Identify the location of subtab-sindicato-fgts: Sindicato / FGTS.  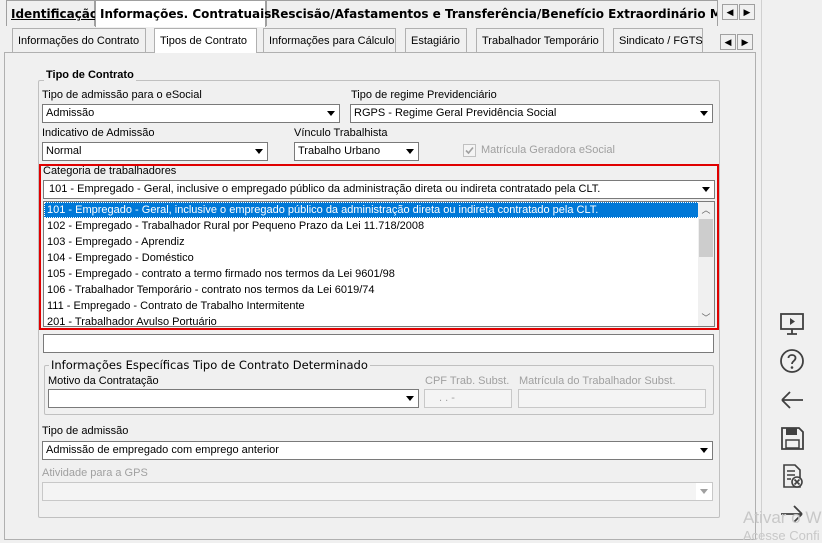
(658, 40).